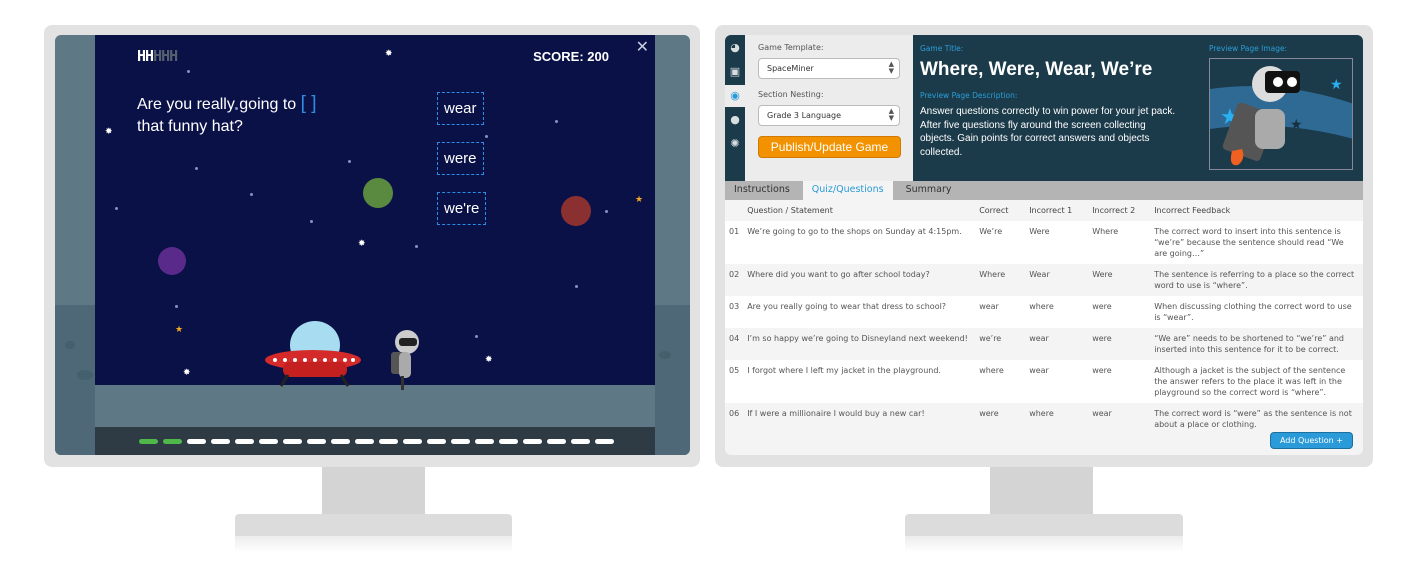  I want to click on user-icon: ●, so click(735, 120).